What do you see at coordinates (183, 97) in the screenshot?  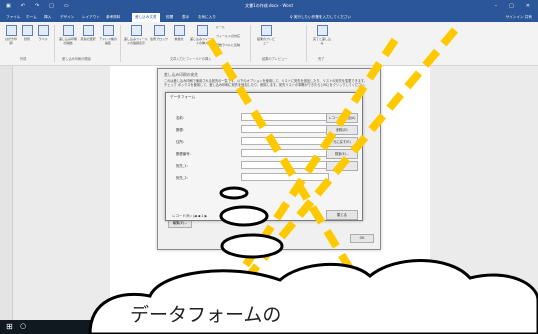 I see `dialog-title: データフォーム` at bounding box center [183, 97].